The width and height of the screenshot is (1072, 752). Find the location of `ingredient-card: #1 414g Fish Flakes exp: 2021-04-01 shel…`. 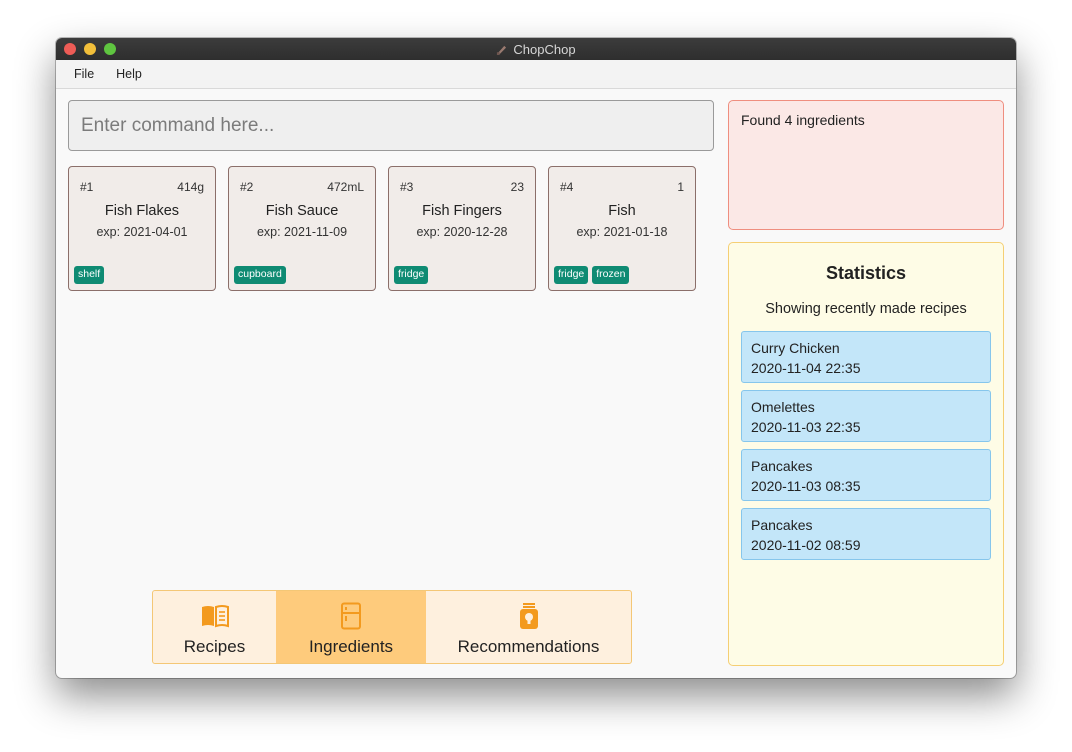

ingredient-card: #1 414g Fish Flakes exp: 2021-04-01 shel… is located at coordinates (142, 228).